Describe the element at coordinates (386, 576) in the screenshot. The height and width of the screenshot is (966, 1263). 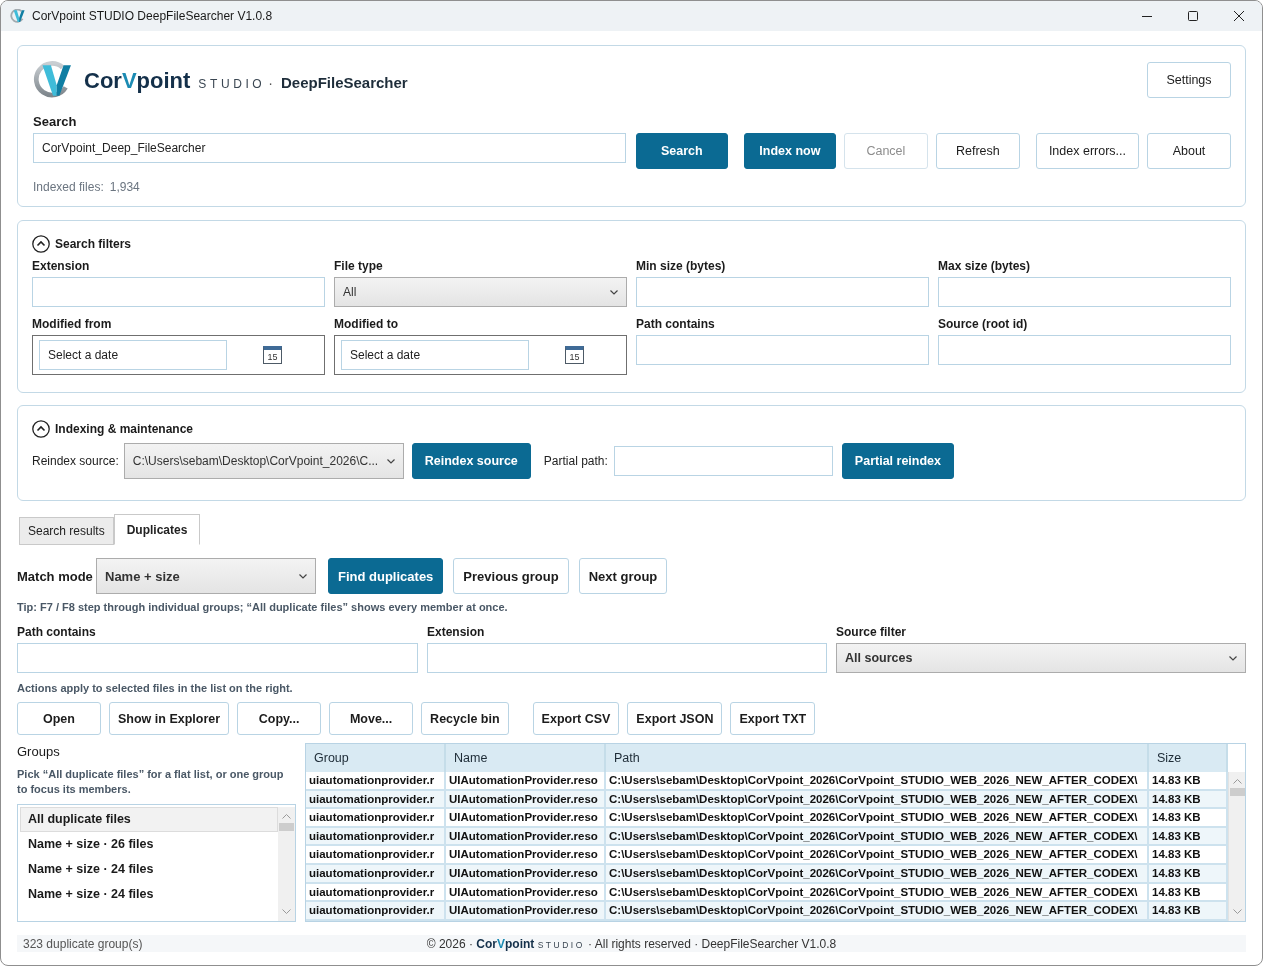
I see `primary-button: Find duplicates` at that location.